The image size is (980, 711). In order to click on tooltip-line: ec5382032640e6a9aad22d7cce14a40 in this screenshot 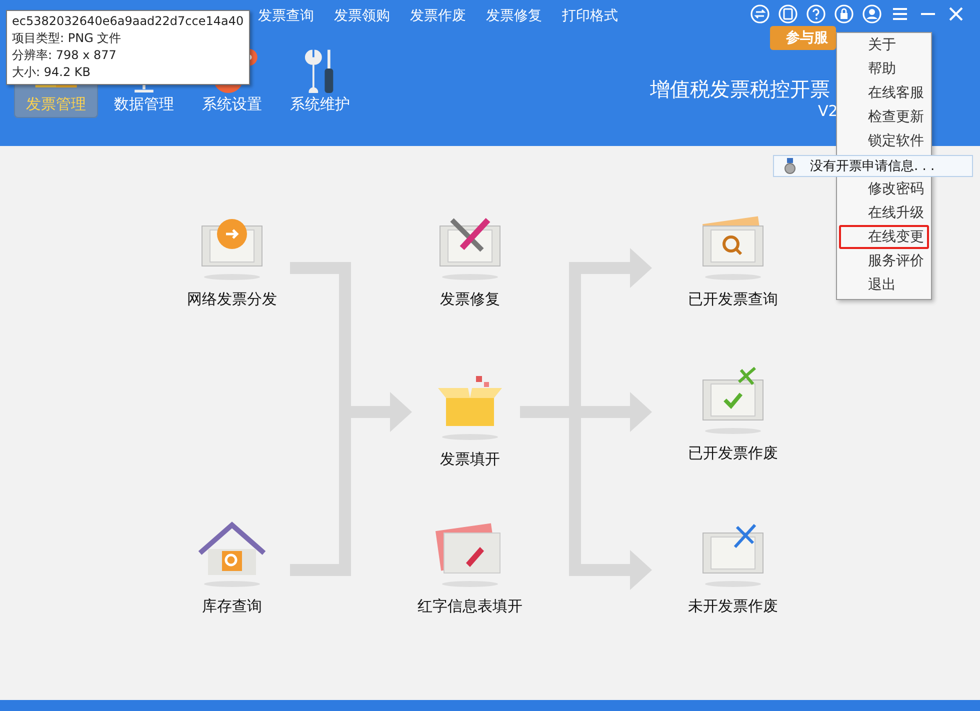, I will do `click(128, 21)`.